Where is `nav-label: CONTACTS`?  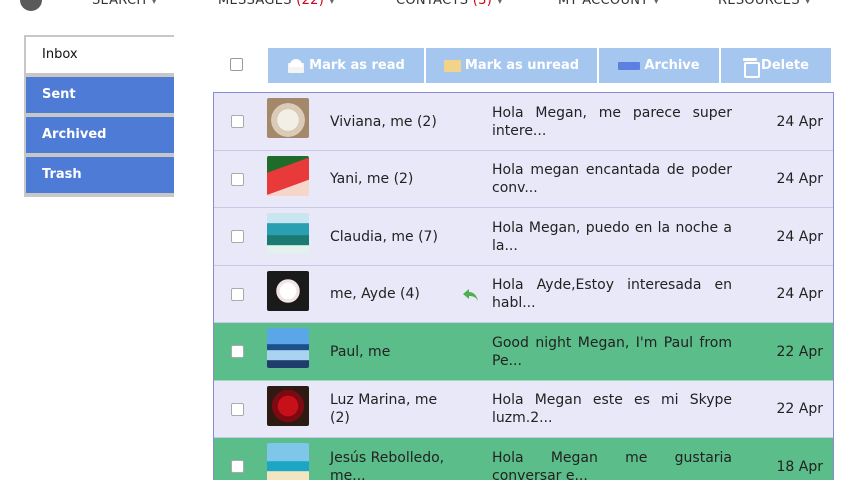
nav-label: CONTACTS is located at coordinates (432, 4).